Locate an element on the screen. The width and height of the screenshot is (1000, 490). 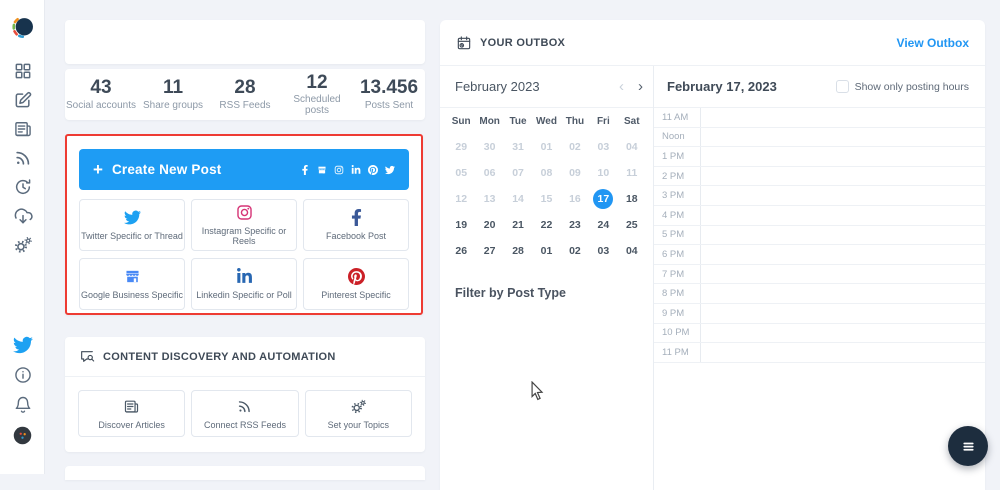
calendar-day: 20 is located at coordinates (489, 225).